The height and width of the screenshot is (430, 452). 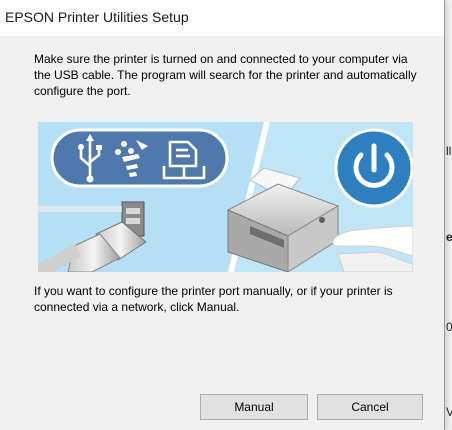 What do you see at coordinates (449, 151) in the screenshot?
I see `background-window-text: ll` at bounding box center [449, 151].